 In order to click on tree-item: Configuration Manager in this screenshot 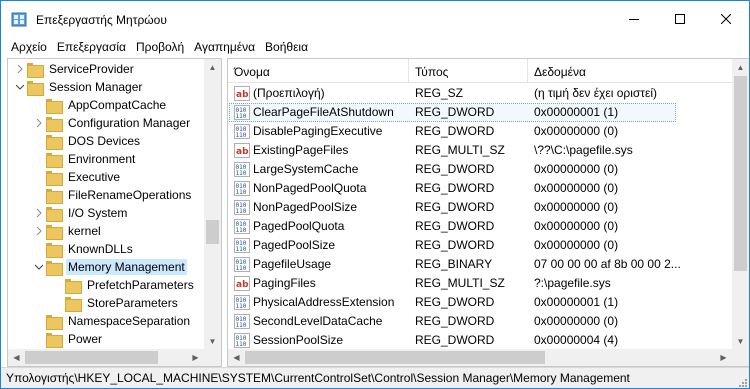, I will do `click(112, 123)`.